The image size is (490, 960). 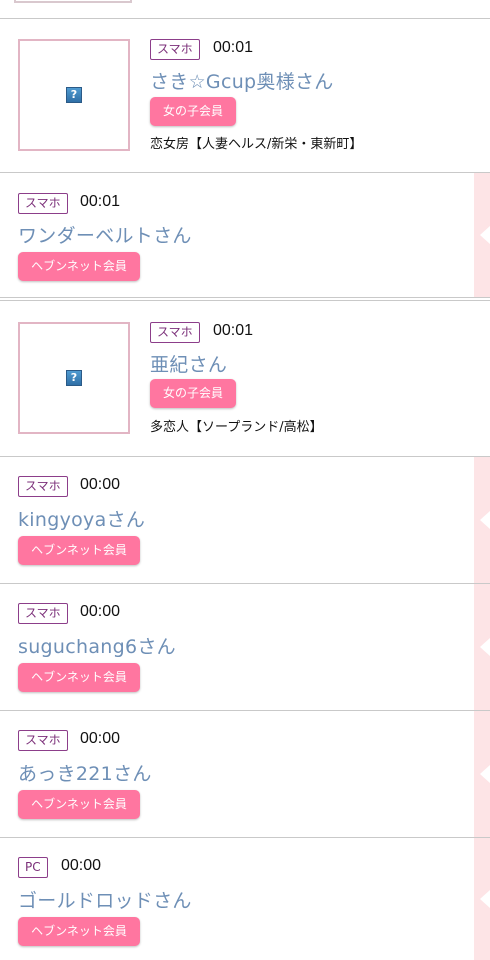 What do you see at coordinates (245, 898) in the screenshot?
I see `list-item: PC 00:00 ゴールドロッドさん ヘブンネット会員` at bounding box center [245, 898].